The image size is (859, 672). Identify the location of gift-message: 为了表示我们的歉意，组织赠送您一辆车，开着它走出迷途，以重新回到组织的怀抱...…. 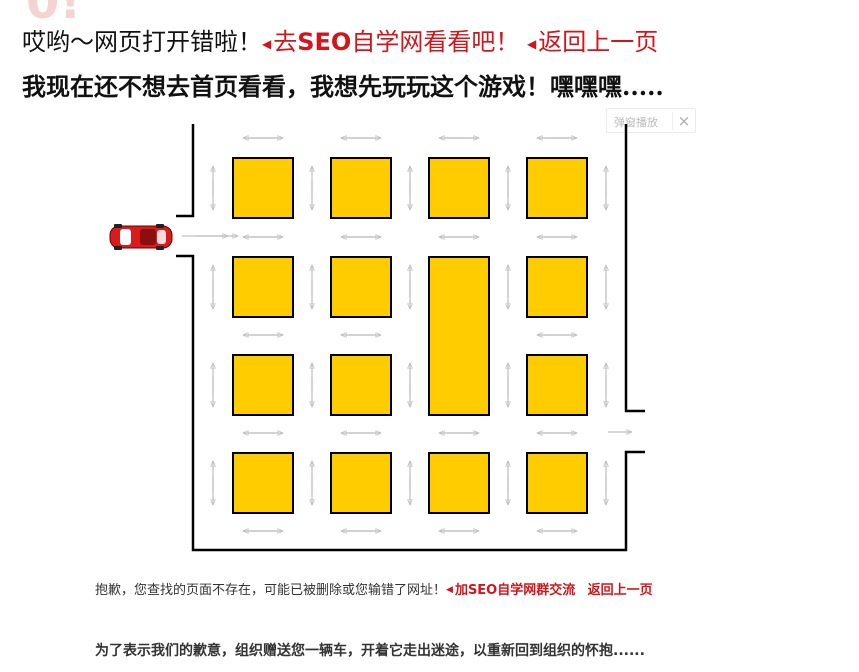
(370, 651).